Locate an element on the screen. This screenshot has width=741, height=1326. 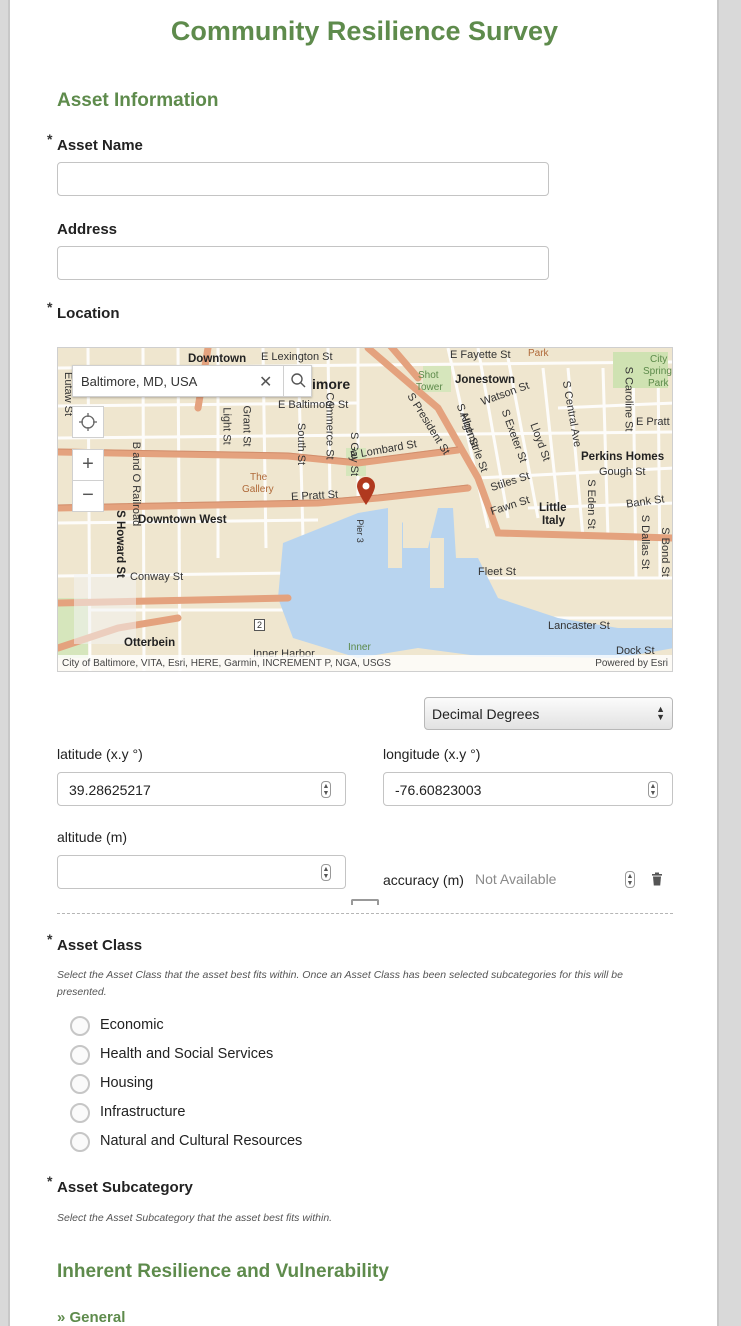
map-search-button is located at coordinates (297, 381).